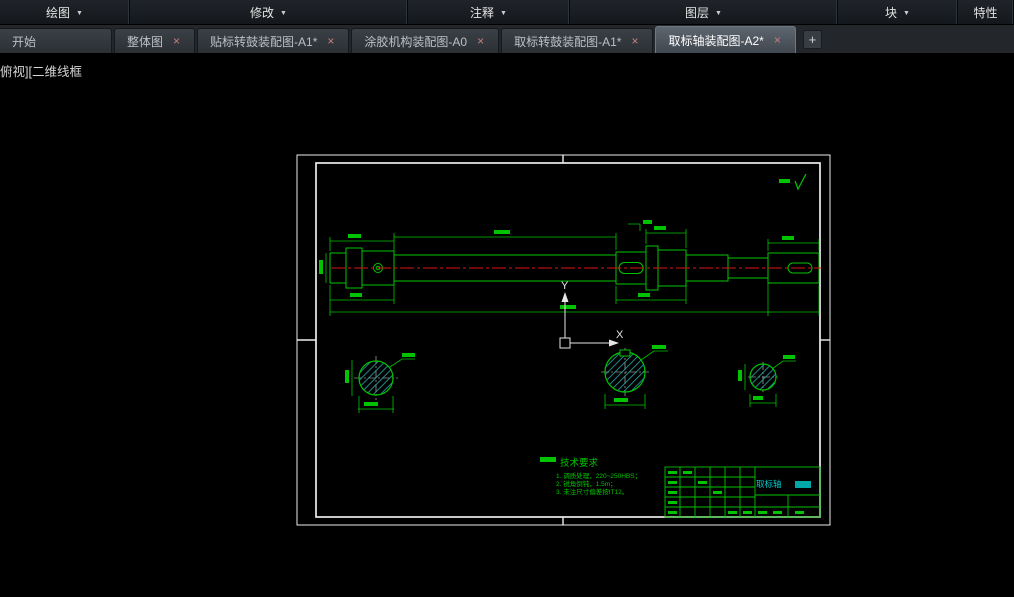 This screenshot has height=597, width=1014. I want to click on tech-requirements-title: 技术要求, so click(579, 463).